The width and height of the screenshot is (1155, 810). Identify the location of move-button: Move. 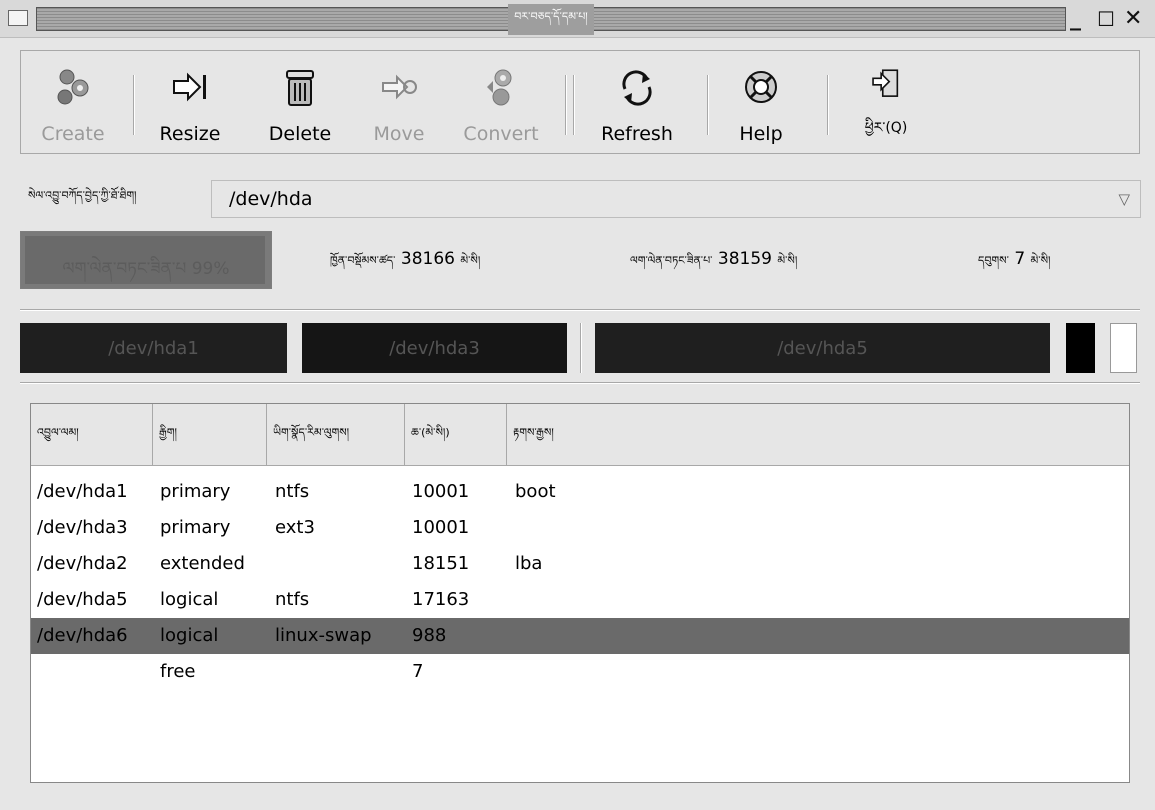
(399, 106).